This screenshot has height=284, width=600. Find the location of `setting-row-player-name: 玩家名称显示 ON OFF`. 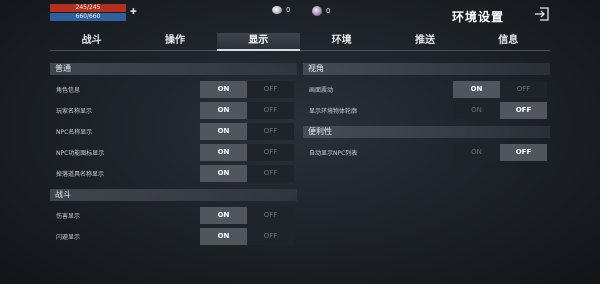

setting-row-player-name: 玩家名称显示 ON OFF is located at coordinates (173, 110).